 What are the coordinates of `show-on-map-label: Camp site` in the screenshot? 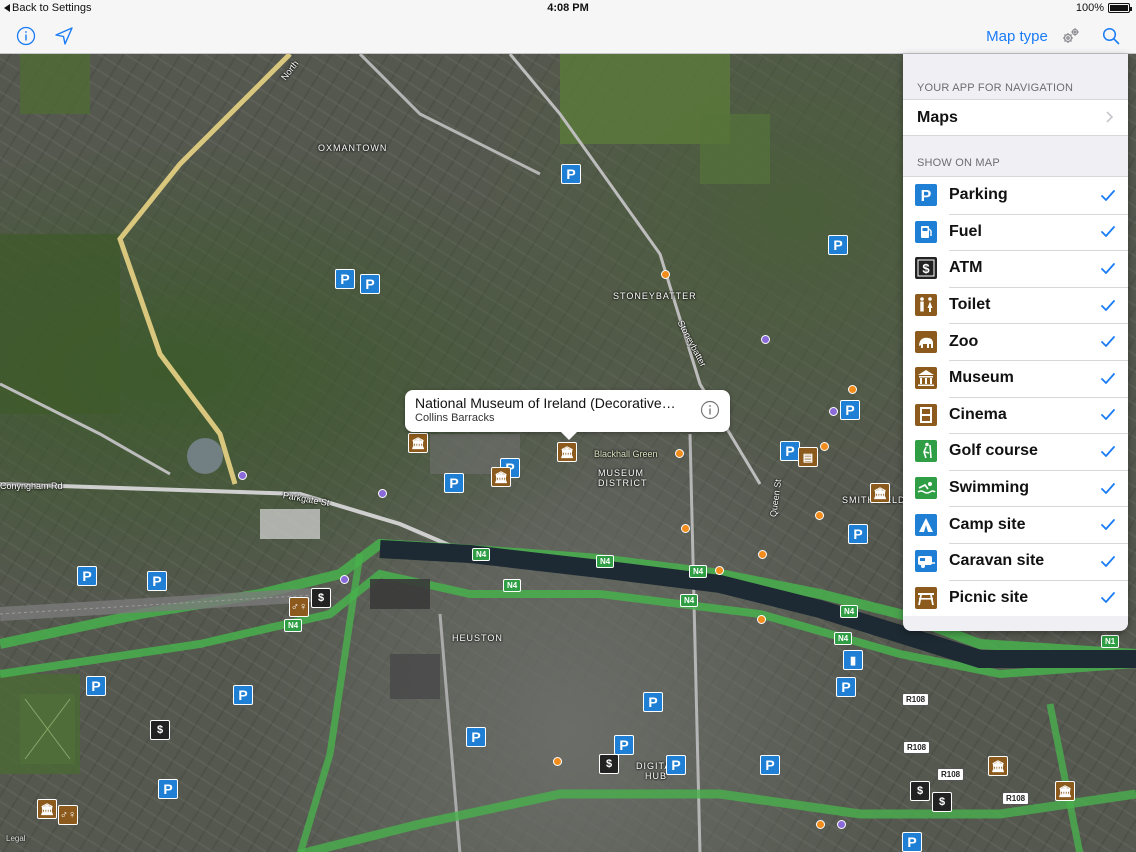 It's located at (987, 524).